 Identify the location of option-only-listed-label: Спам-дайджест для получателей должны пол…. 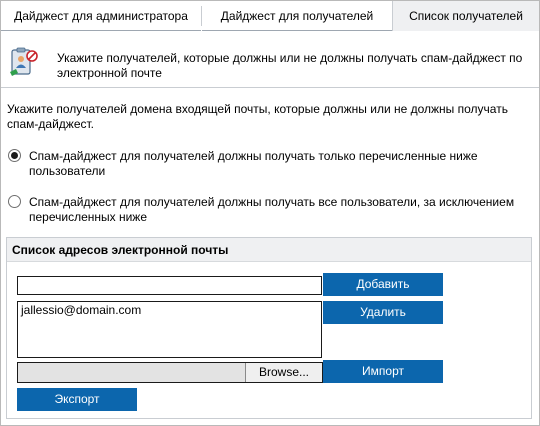
(253, 163).